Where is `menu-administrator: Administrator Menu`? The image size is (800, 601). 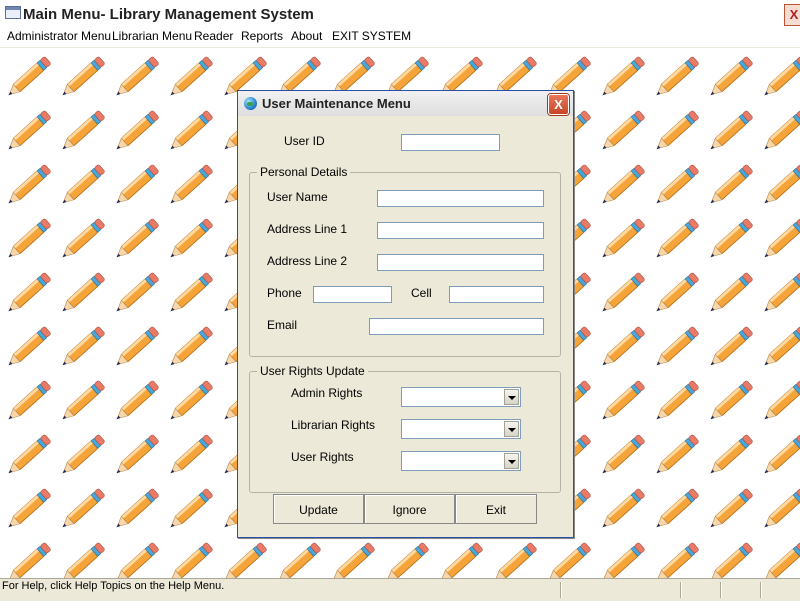
menu-administrator: Administrator Menu is located at coordinates (59, 36).